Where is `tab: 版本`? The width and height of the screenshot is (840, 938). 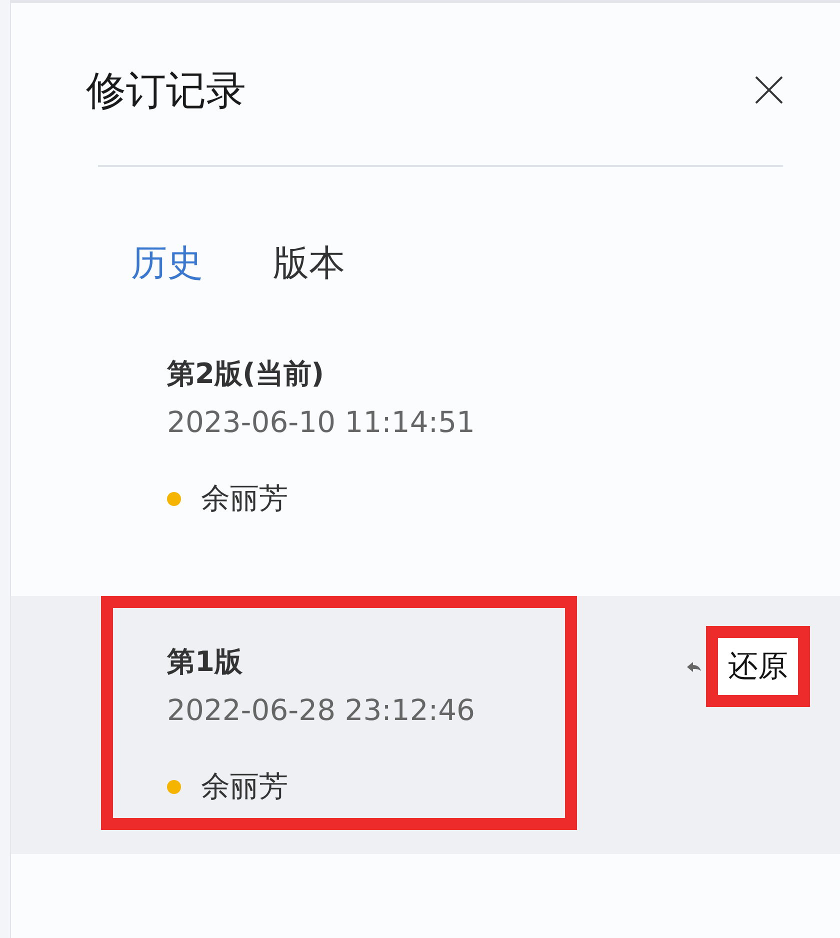
tab: 版本 is located at coordinates (309, 263).